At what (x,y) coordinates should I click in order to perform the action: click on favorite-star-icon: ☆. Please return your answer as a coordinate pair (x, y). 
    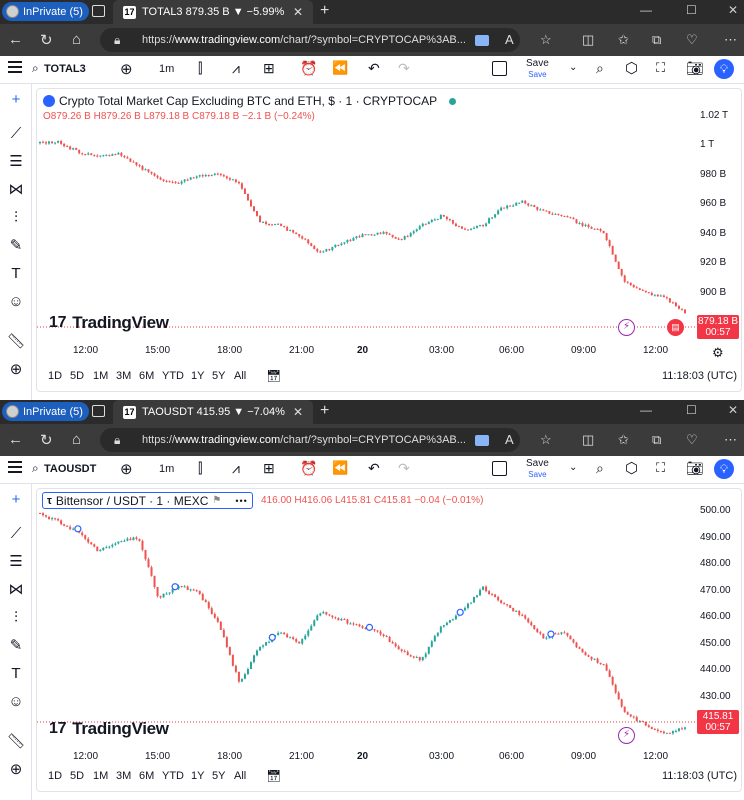
    Looking at the image, I should click on (546, 440).